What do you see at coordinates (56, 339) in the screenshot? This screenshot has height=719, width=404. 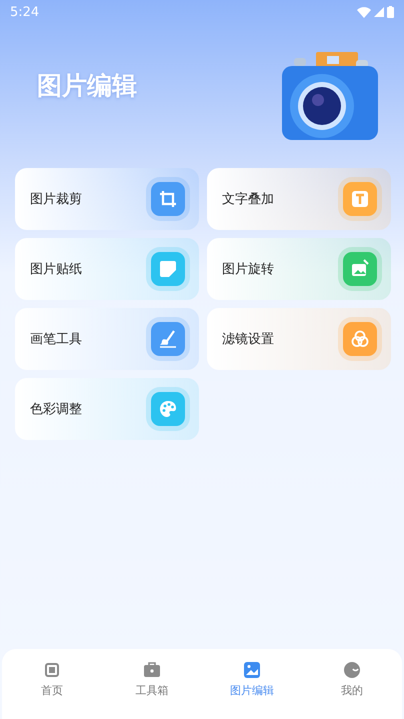 I see `tool-label: 画笔工具` at bounding box center [56, 339].